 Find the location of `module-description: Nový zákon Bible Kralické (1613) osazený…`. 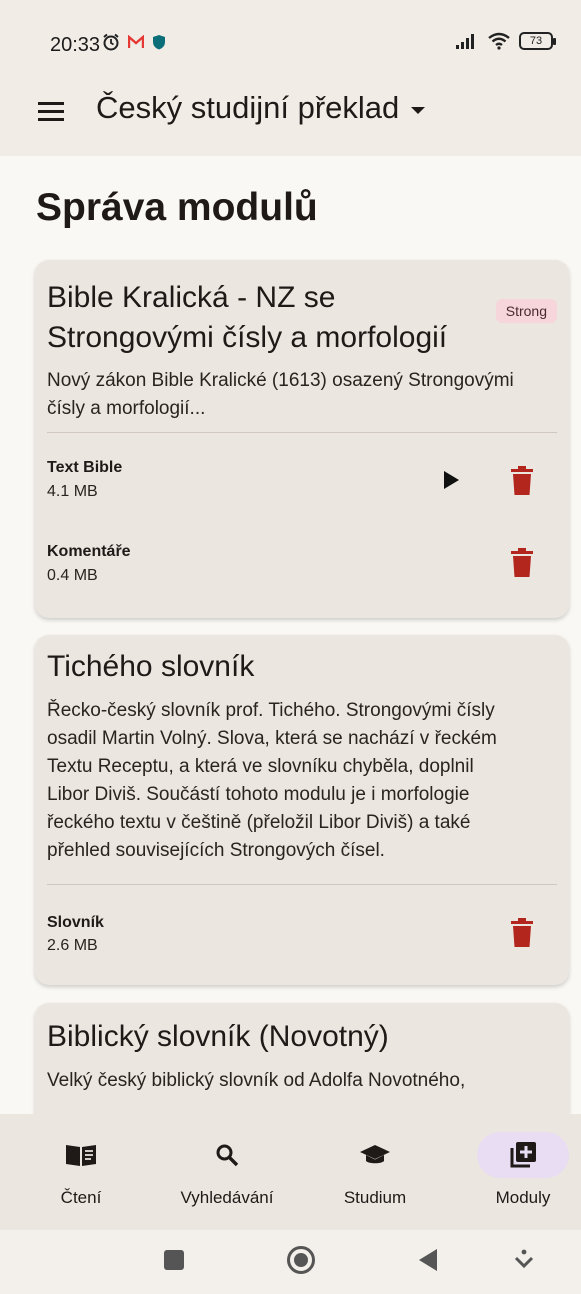

module-description: Nový zákon Bible Kralické (1613) osazený… is located at coordinates (280, 394).